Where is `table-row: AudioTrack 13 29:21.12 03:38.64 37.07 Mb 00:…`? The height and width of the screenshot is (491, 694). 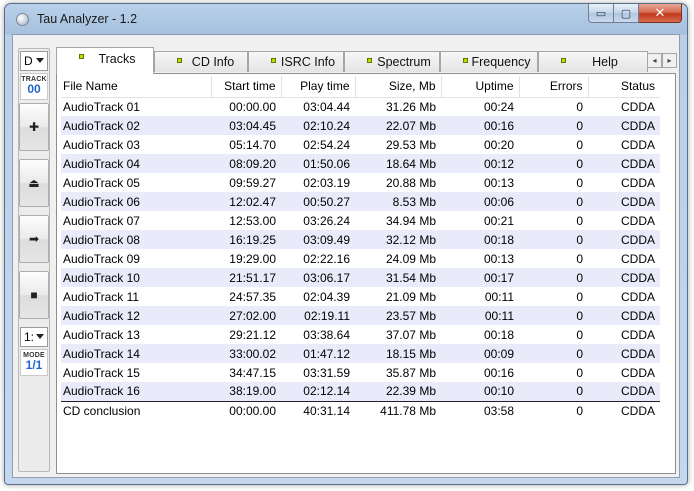
table-row: AudioTrack 13 29:21.12 03:38.64 37.07 Mb 00:… is located at coordinates (360, 334).